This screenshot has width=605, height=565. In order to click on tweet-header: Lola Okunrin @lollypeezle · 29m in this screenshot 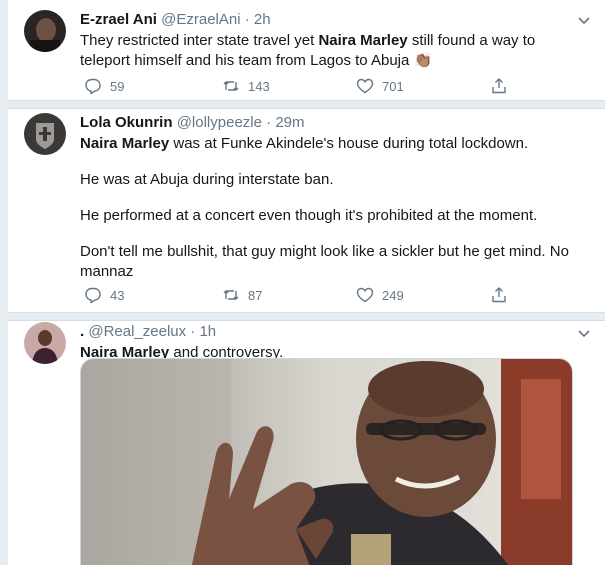, I will do `click(192, 123)`.